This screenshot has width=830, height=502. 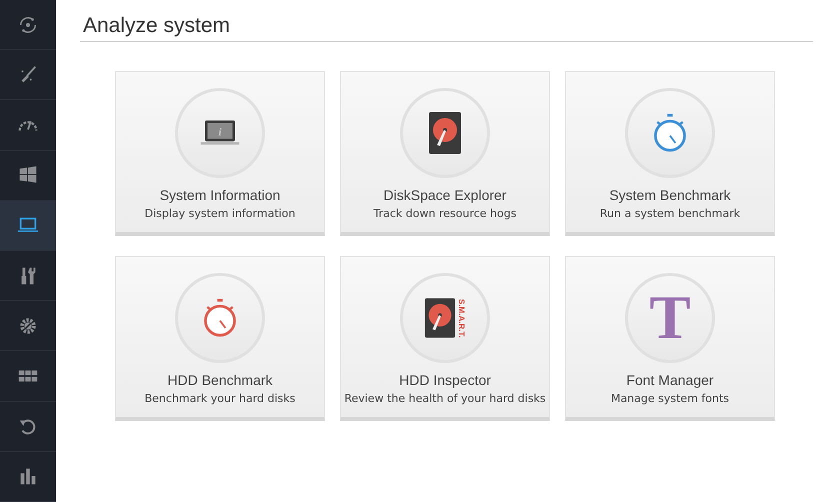 What do you see at coordinates (670, 398) in the screenshot?
I see `tile-subtitle: Manage system fonts` at bounding box center [670, 398].